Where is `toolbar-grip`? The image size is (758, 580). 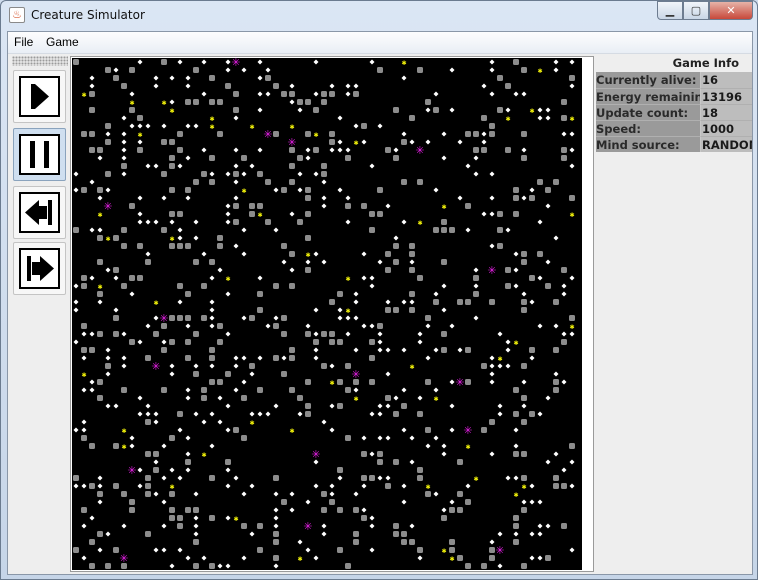
toolbar-grip is located at coordinates (40, 61).